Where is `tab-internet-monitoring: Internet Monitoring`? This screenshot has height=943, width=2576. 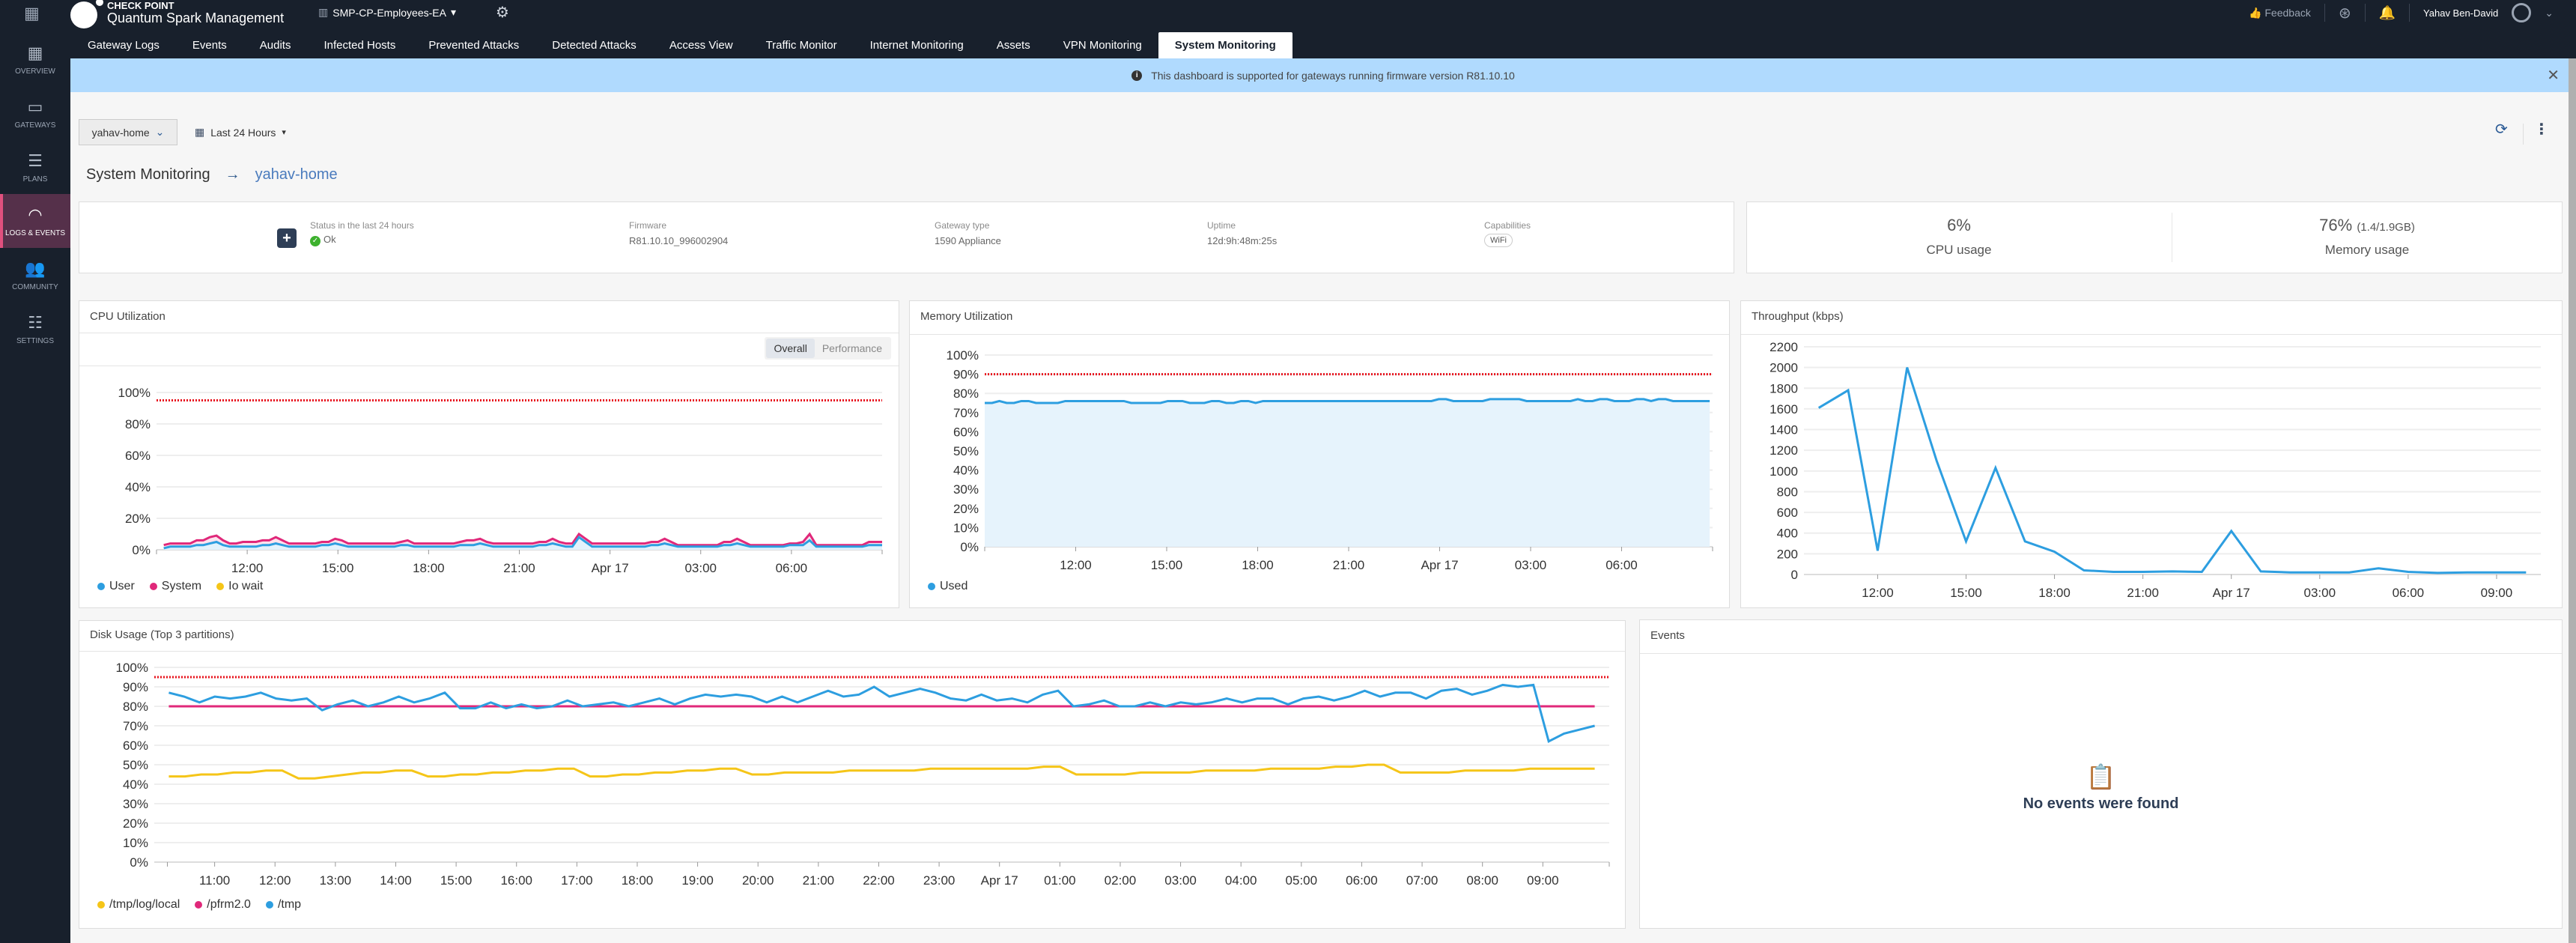
tab-internet-monitoring: Internet Monitoring is located at coordinates (917, 45).